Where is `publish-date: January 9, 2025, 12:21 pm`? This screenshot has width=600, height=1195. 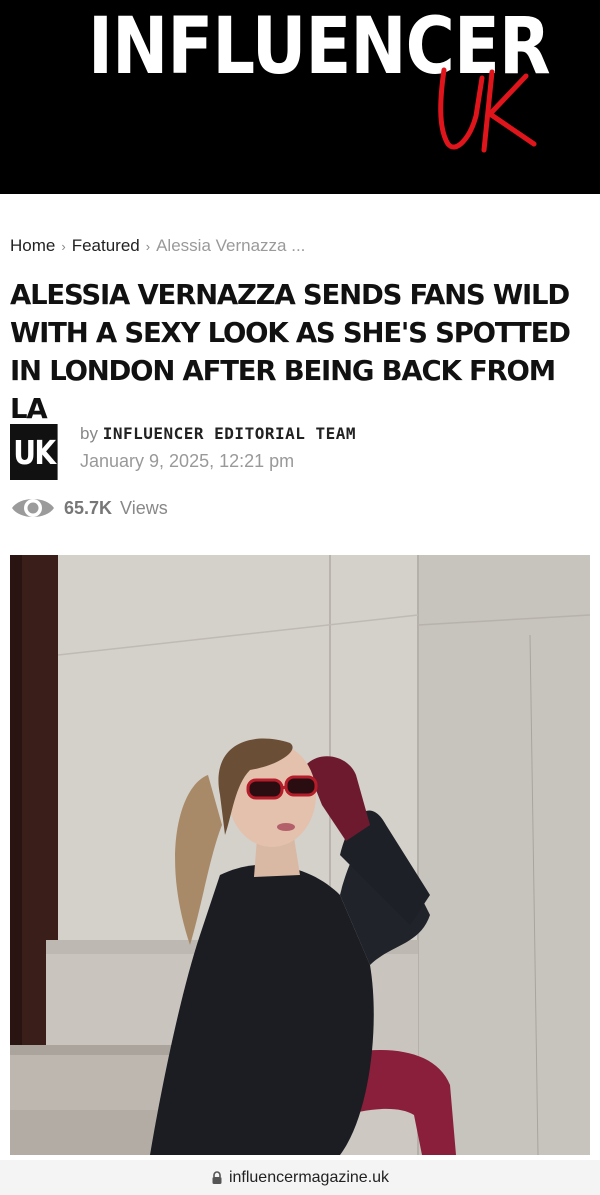
publish-date: January 9, 2025, 12:21 pm is located at coordinates (187, 461).